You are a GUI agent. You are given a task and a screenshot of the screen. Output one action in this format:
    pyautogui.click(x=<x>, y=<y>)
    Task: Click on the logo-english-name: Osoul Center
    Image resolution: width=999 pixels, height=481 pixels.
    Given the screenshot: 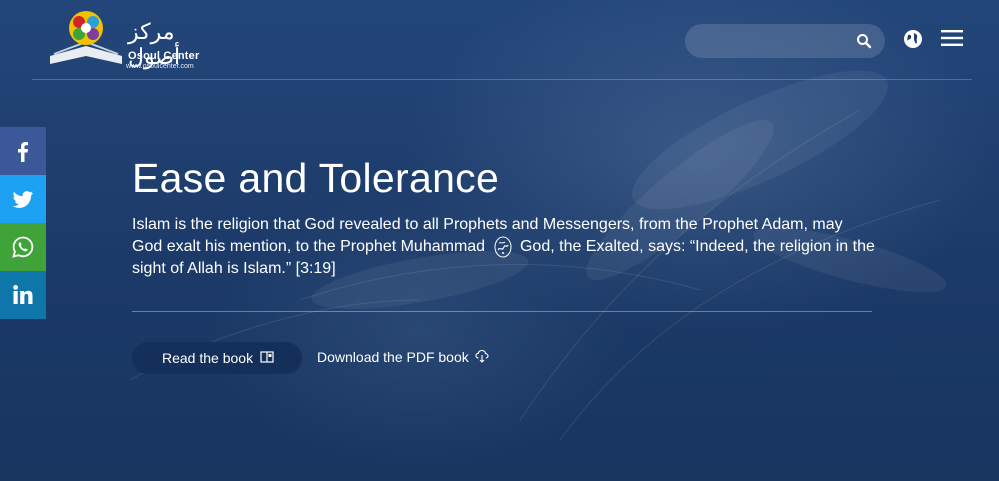 What is the action you would take?
    pyautogui.click(x=164, y=56)
    